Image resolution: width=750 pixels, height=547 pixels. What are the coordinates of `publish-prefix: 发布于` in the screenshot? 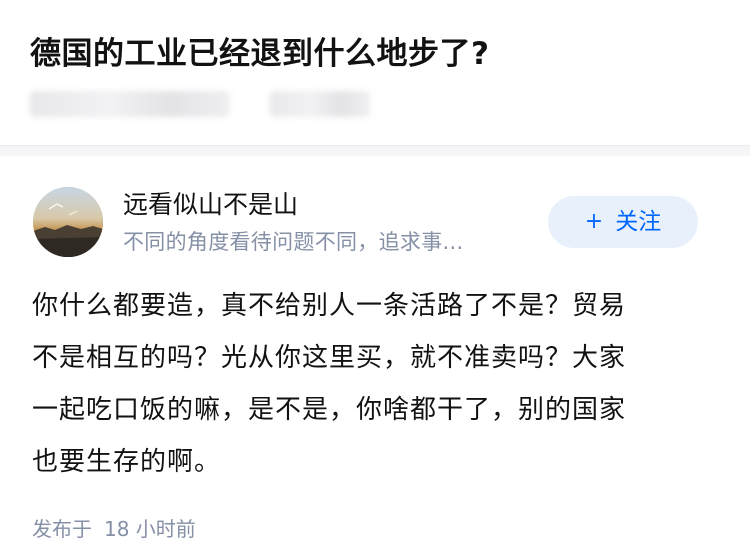 It's located at (62, 529).